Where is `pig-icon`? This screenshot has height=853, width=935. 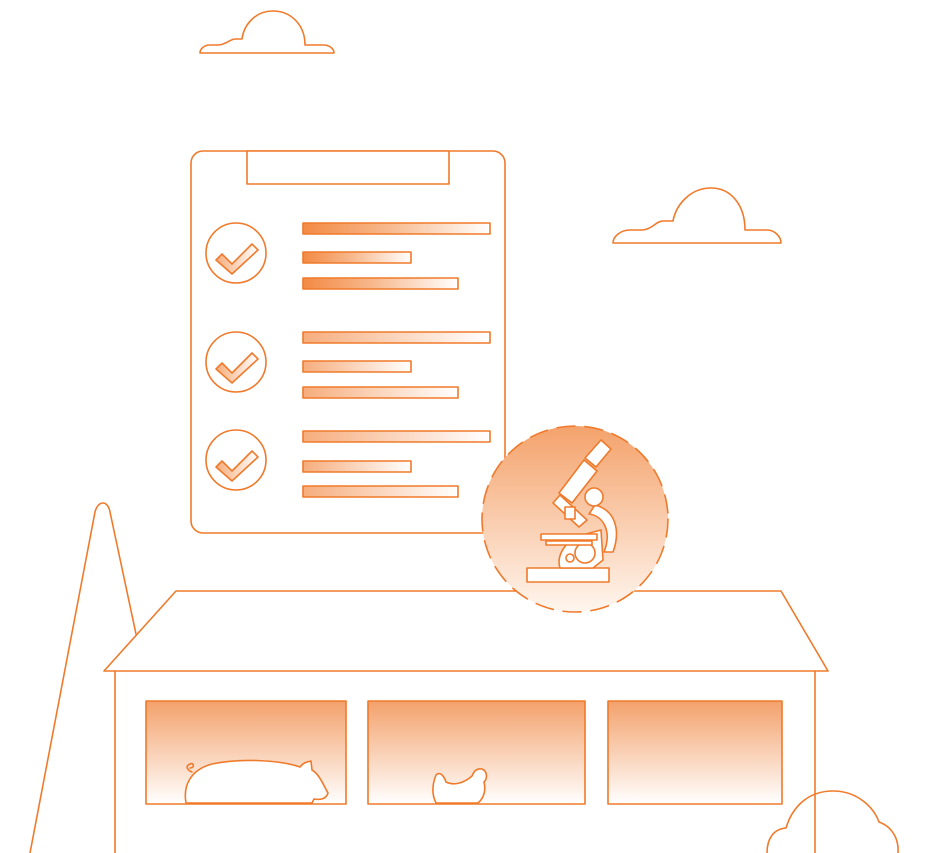 pig-icon is located at coordinates (256, 781).